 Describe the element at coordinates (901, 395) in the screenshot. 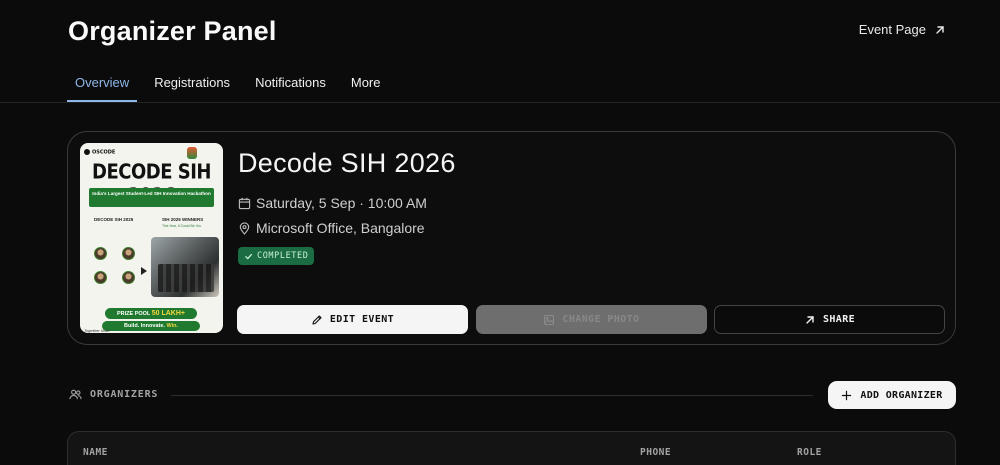

I see `add-organizer-label: ADD ORGANIZER` at that location.